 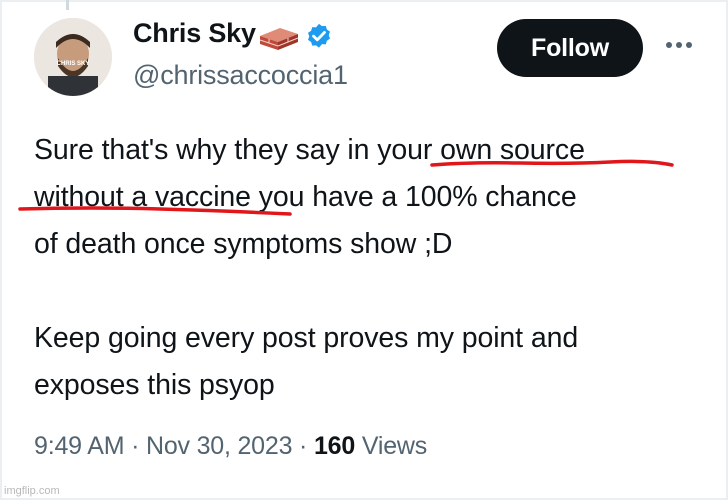 I want to click on views-count: 160, so click(x=334, y=446).